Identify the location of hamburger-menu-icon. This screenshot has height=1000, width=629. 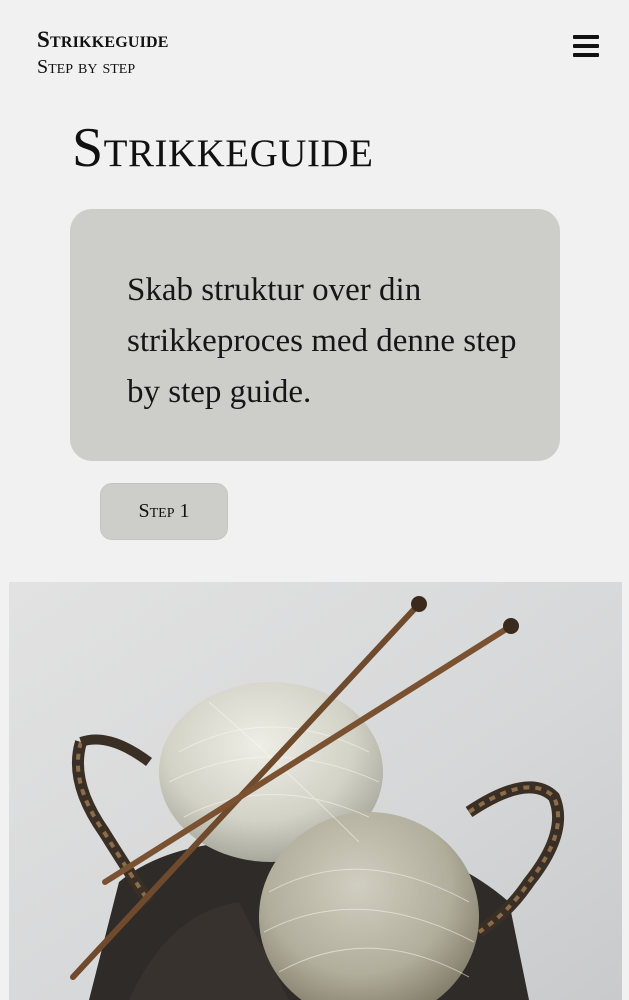
(586, 47).